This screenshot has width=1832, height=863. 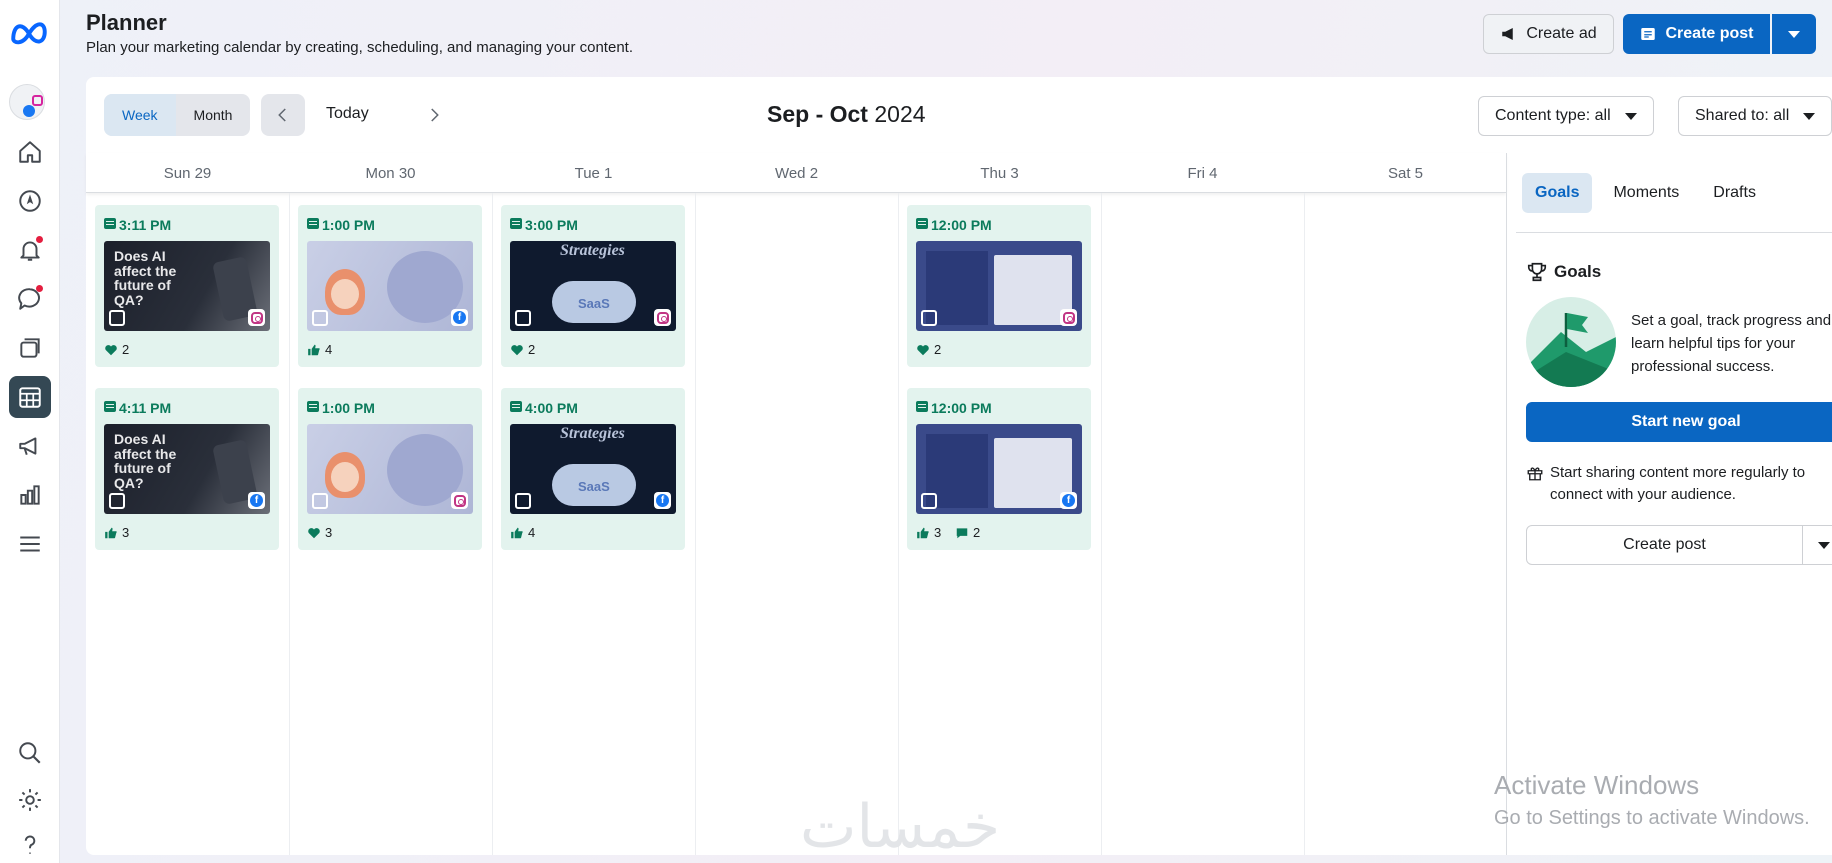 What do you see at coordinates (390, 469) in the screenshot?
I see `scheduled-post-card: 1:00 PM 3` at bounding box center [390, 469].